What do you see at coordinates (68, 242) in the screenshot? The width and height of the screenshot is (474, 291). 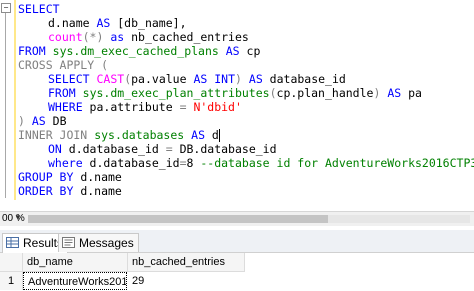 I see `messages-icon` at bounding box center [68, 242].